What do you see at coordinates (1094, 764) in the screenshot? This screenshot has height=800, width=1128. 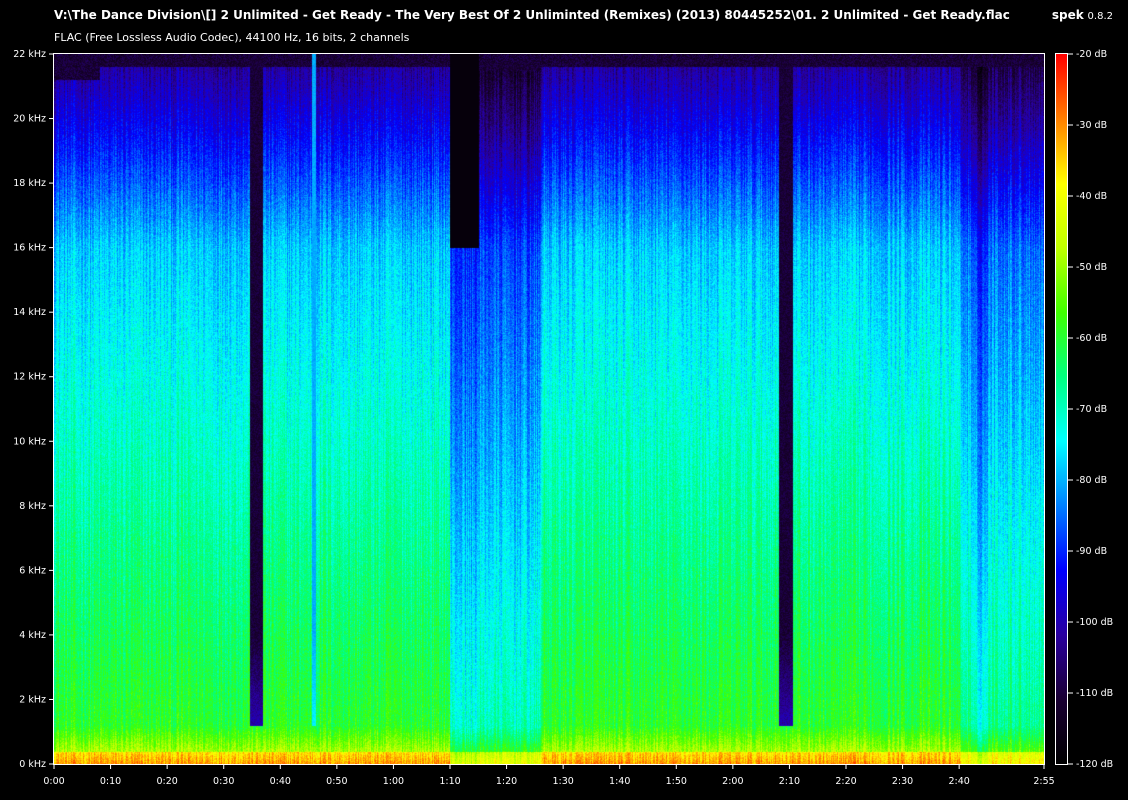 I see `db-tick-label: -120 dB` at bounding box center [1094, 764].